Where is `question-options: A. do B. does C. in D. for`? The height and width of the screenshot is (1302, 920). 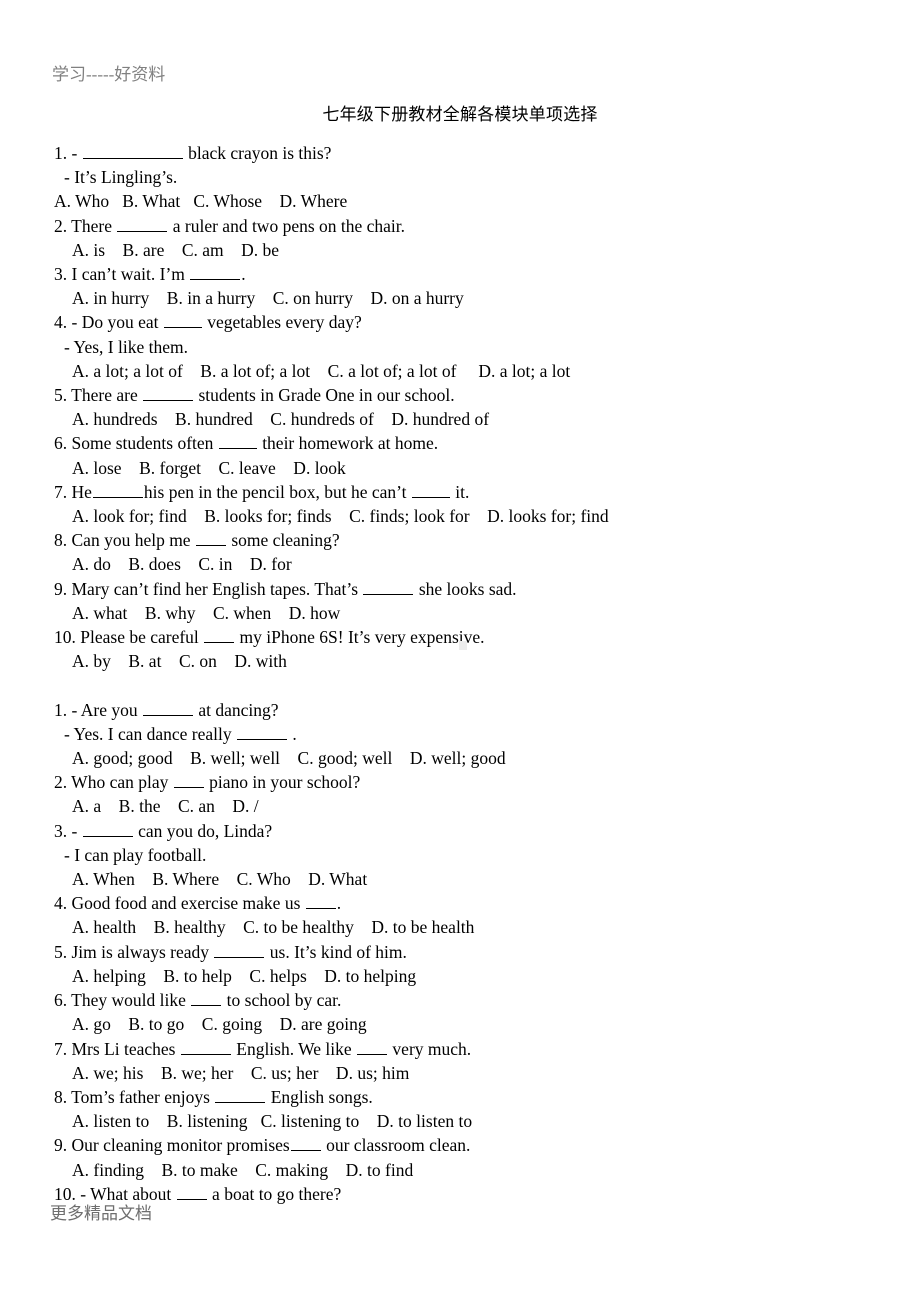 question-options: A. do B. does C. in D. for is located at coordinates (469, 564).